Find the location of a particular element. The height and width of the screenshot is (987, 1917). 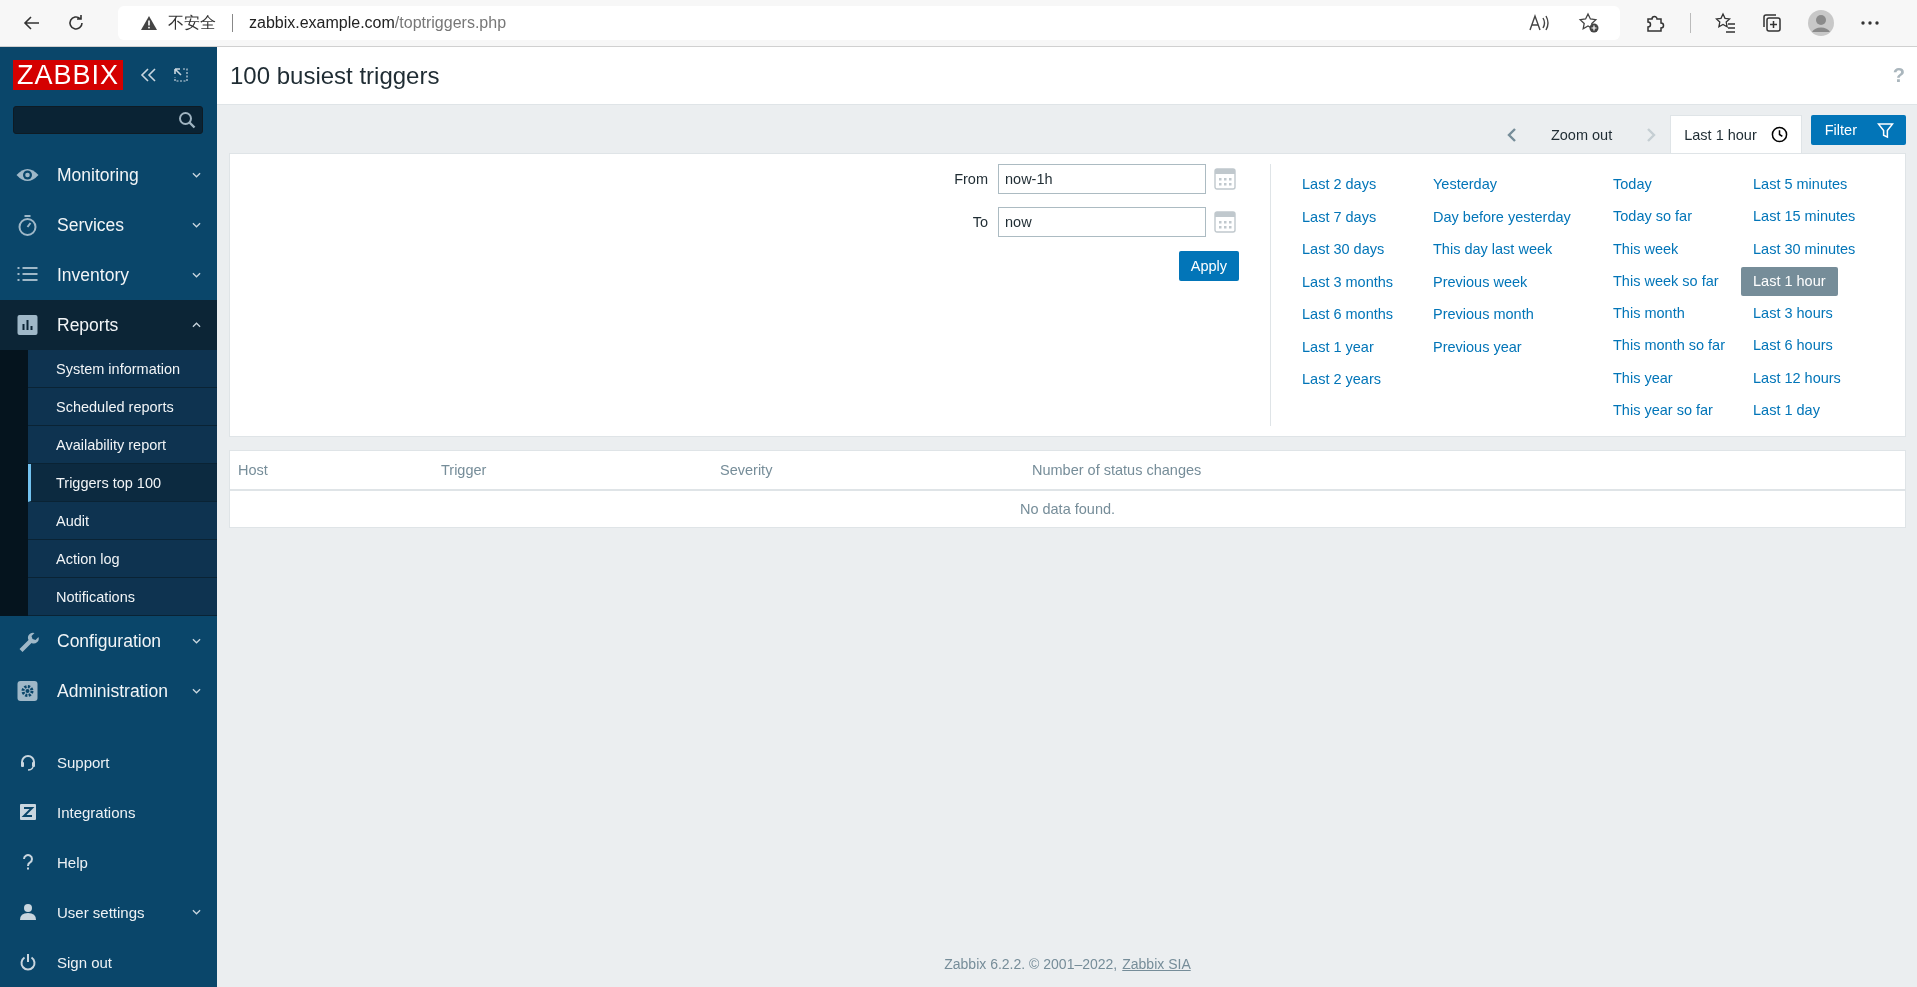

time-range-link: Today is located at coordinates (1632, 184).